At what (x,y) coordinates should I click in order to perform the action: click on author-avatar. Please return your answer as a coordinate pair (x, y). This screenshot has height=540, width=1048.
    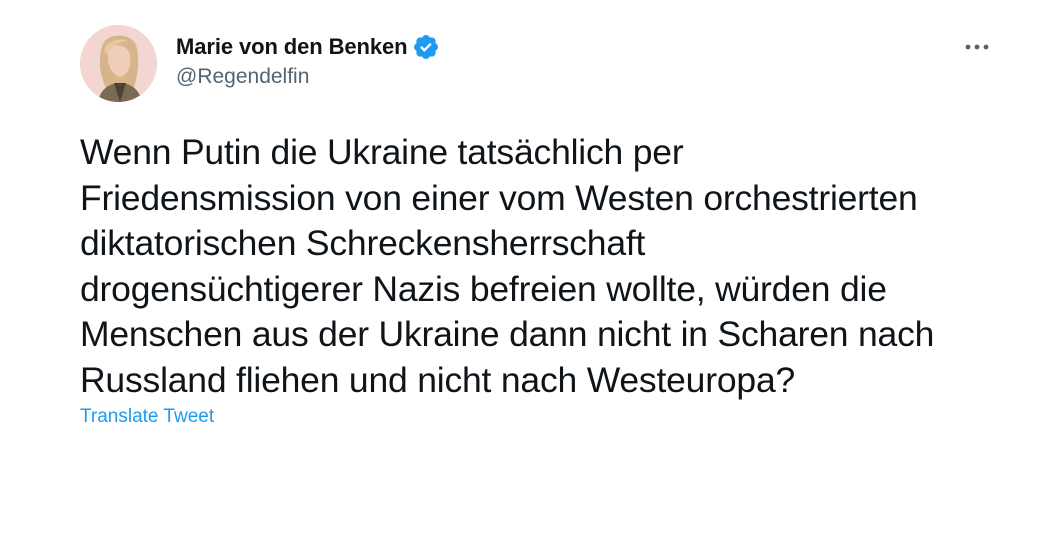
    Looking at the image, I should click on (118, 63).